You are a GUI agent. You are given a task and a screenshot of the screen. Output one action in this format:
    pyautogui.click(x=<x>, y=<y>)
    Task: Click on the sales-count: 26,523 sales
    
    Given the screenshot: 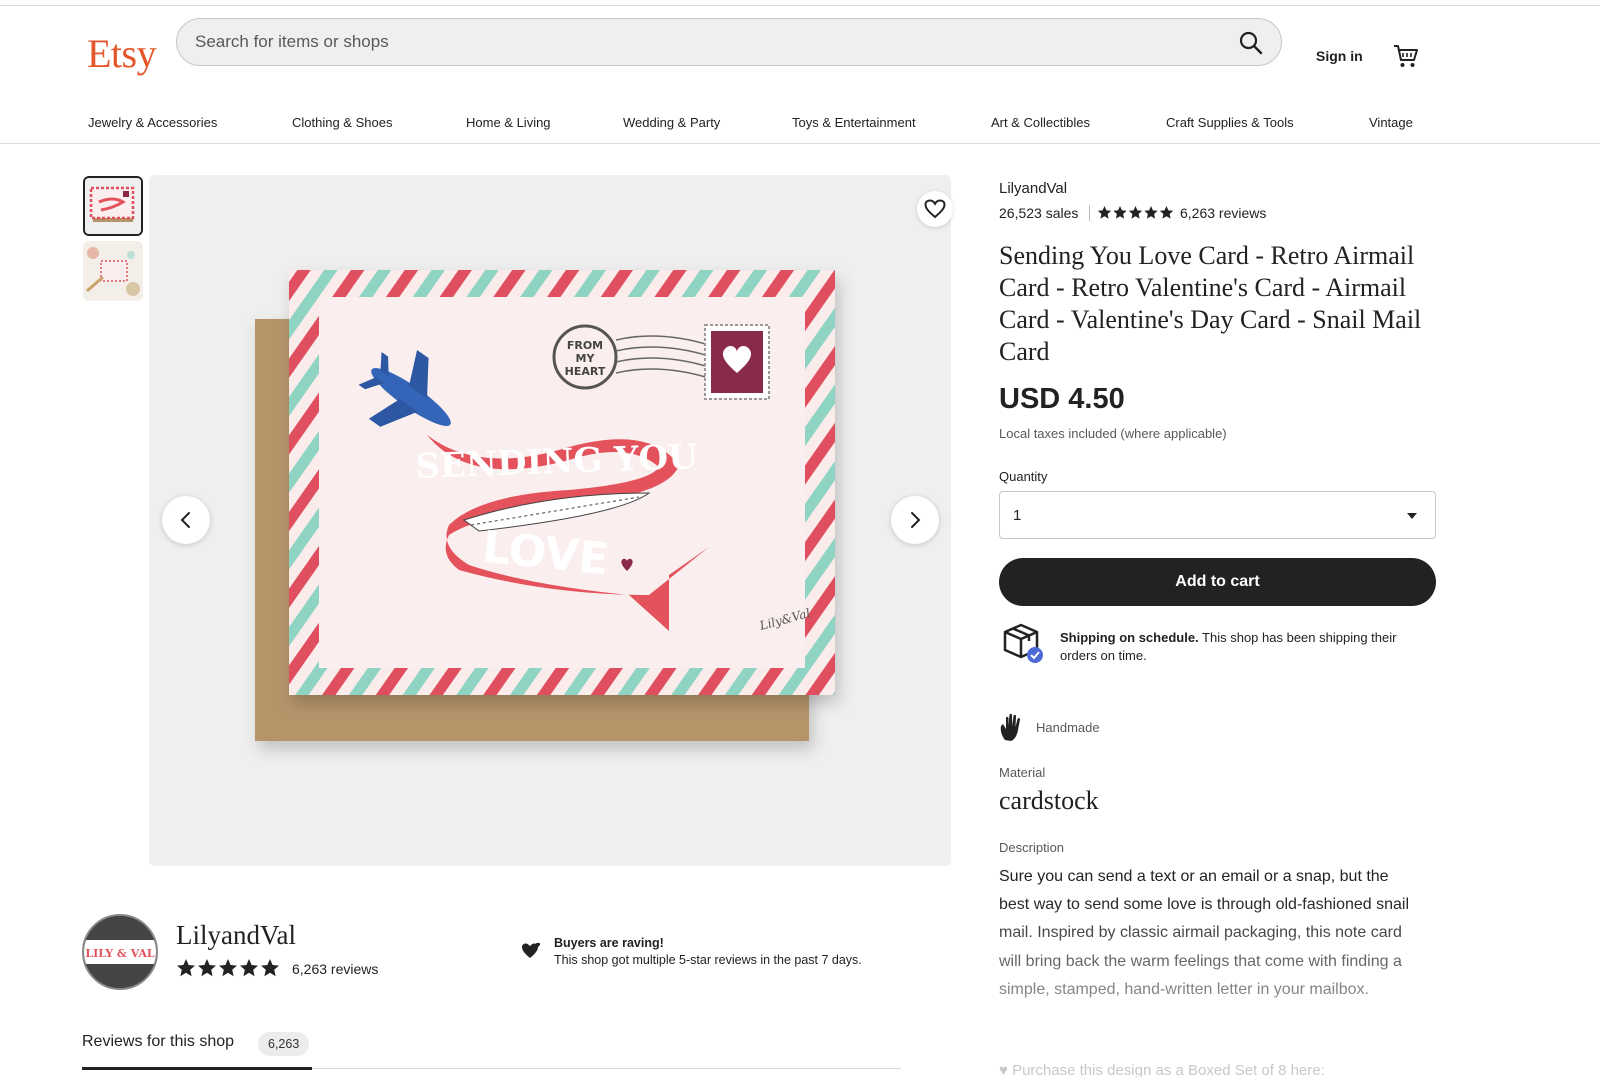 What is the action you would take?
    pyautogui.click(x=1039, y=213)
    